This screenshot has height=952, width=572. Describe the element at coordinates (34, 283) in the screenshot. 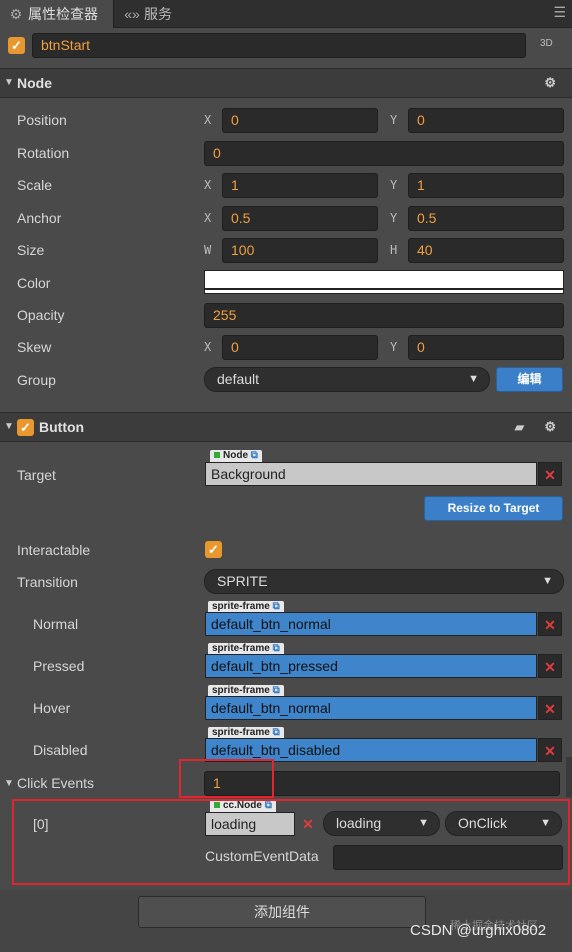

I see `color-label: Color` at that location.